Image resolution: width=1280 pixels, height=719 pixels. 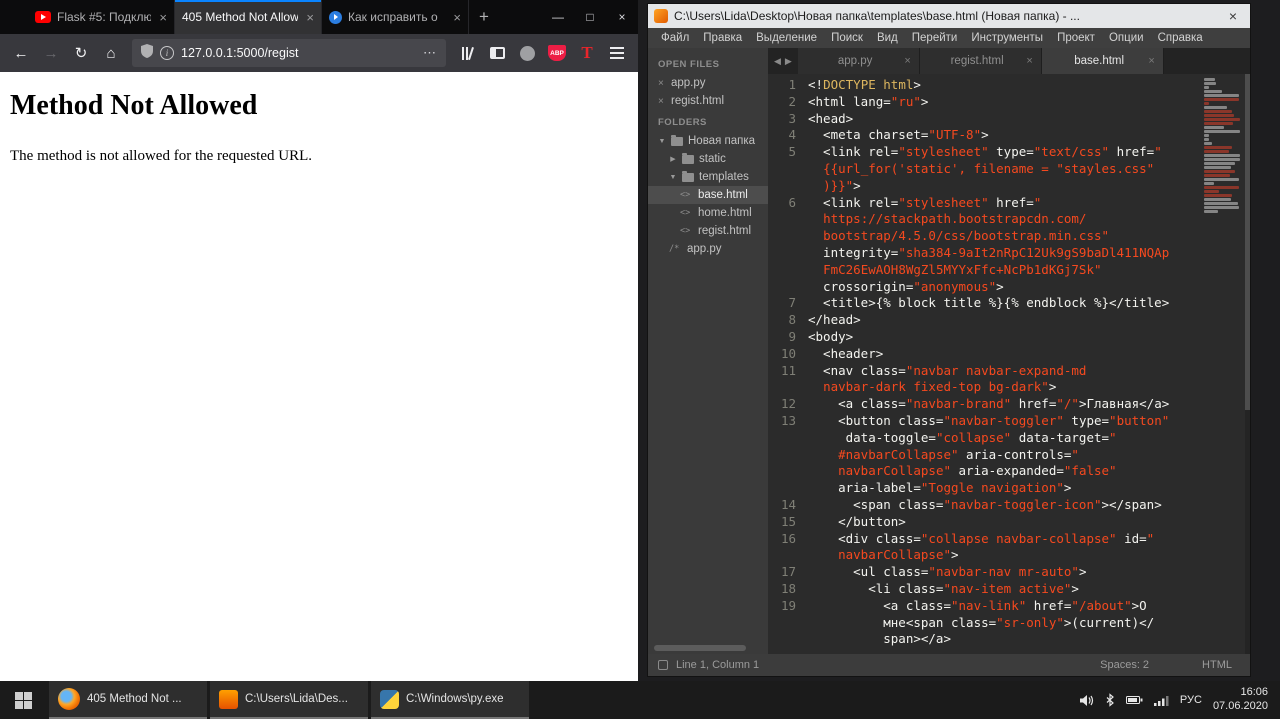 I want to click on menu-item: Перейти, so click(x=935, y=38).